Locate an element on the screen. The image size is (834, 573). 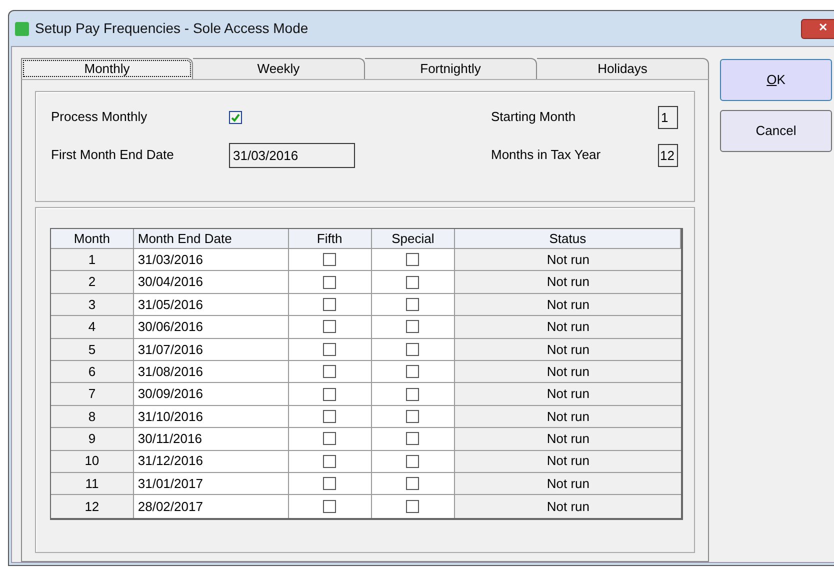
table-cell: 31/12/2016 is located at coordinates (211, 461).